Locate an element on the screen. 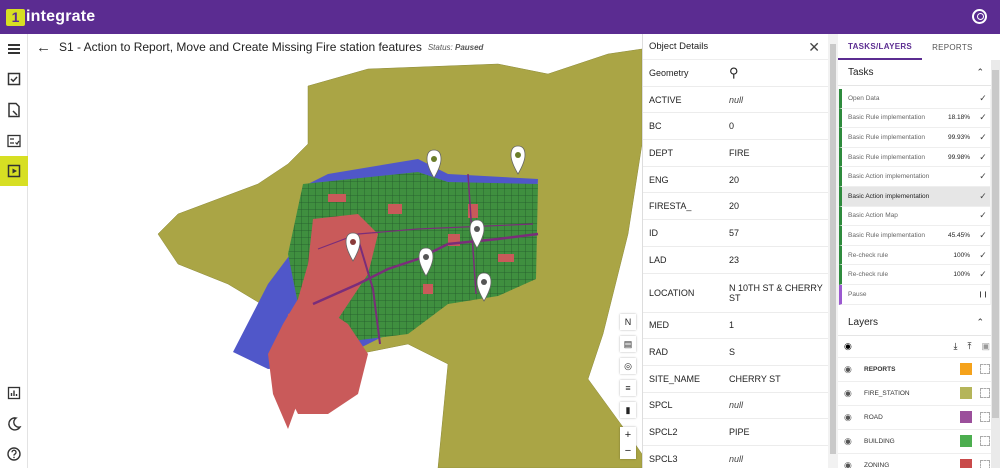  layer-row: ◉ ZONING is located at coordinates (919, 460).